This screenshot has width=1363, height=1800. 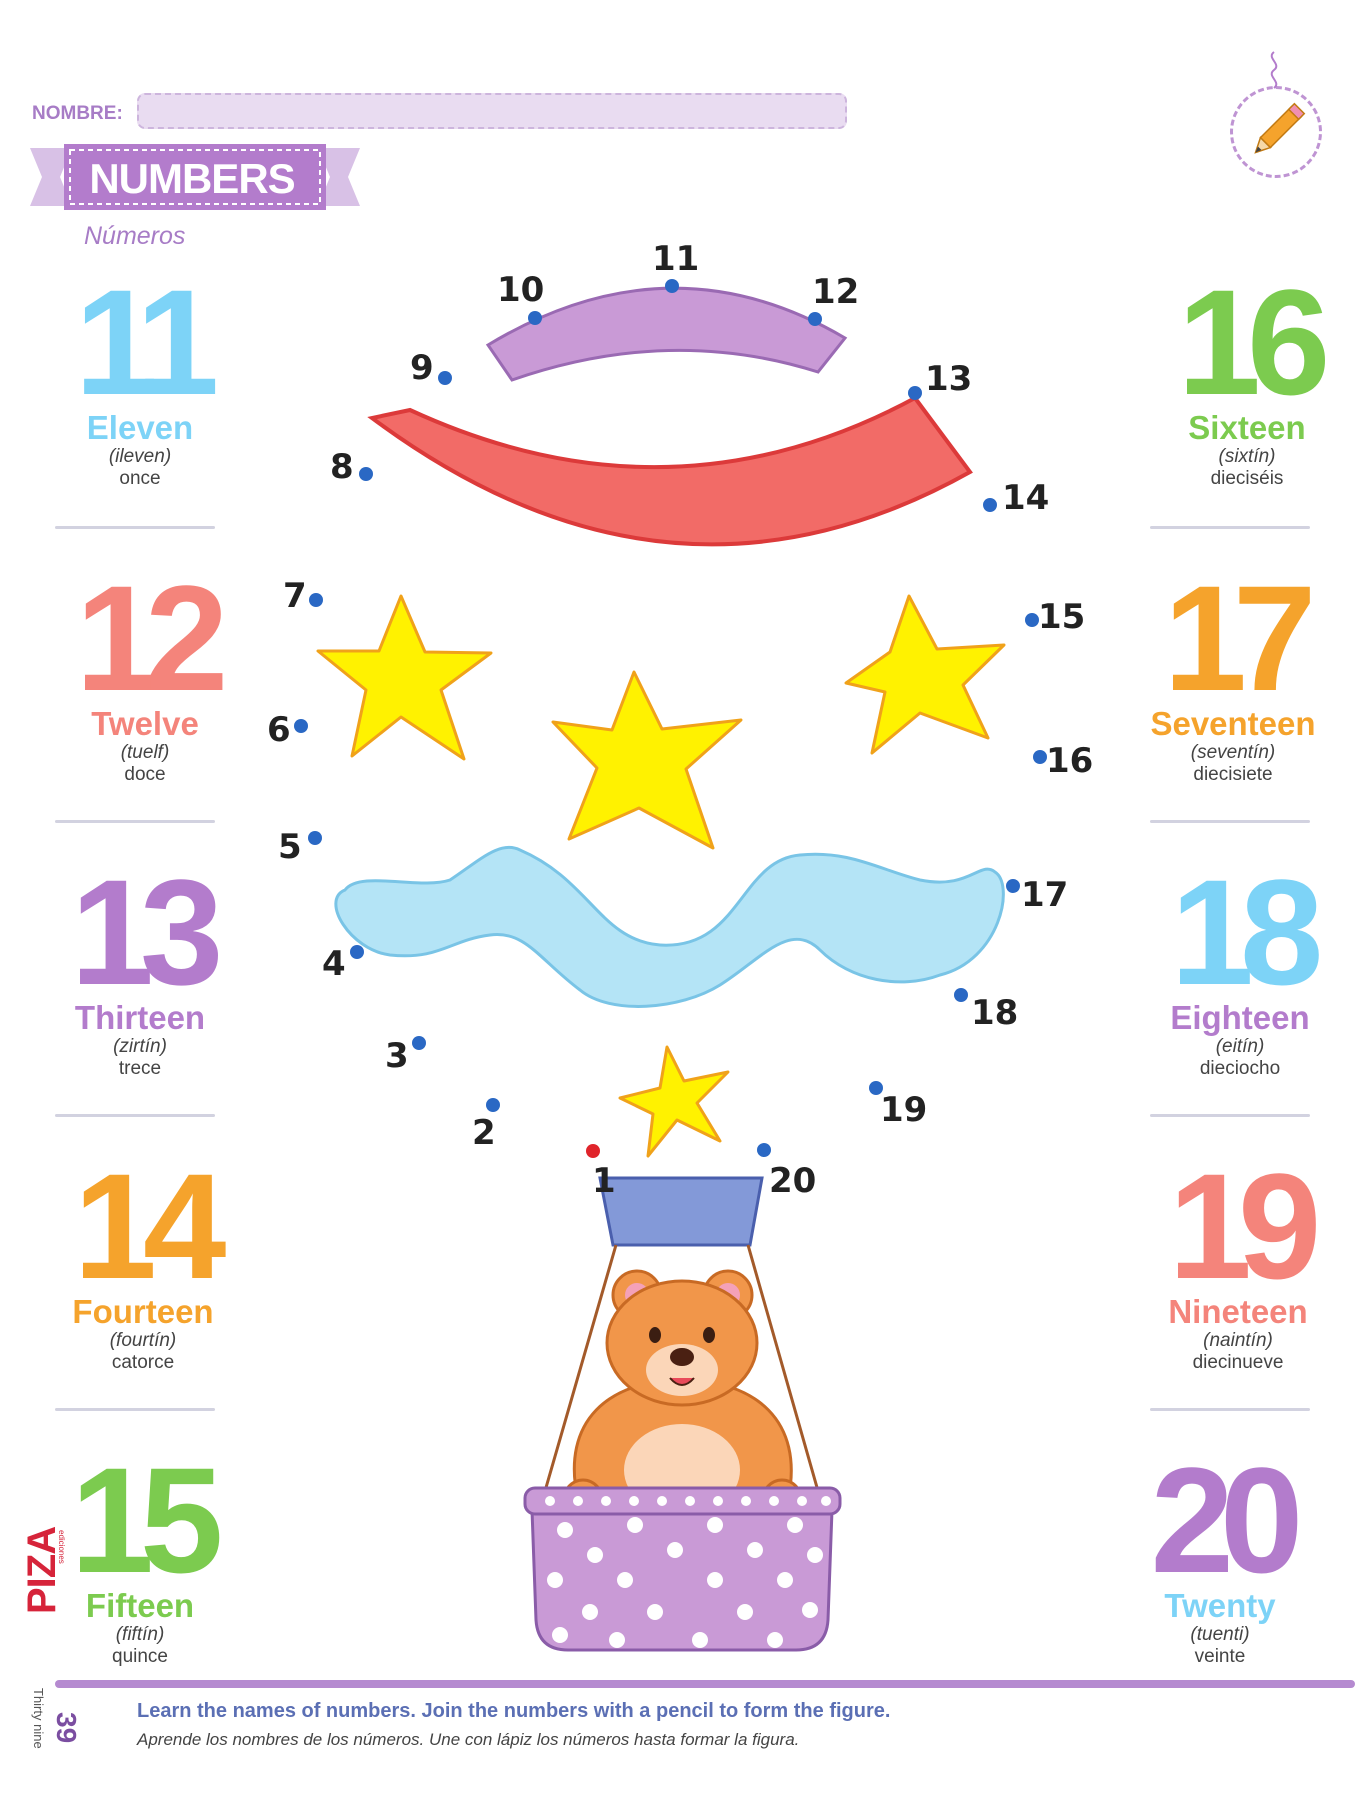 What do you see at coordinates (295, 596) in the screenshot?
I see `dot-label-7: 7` at bounding box center [295, 596].